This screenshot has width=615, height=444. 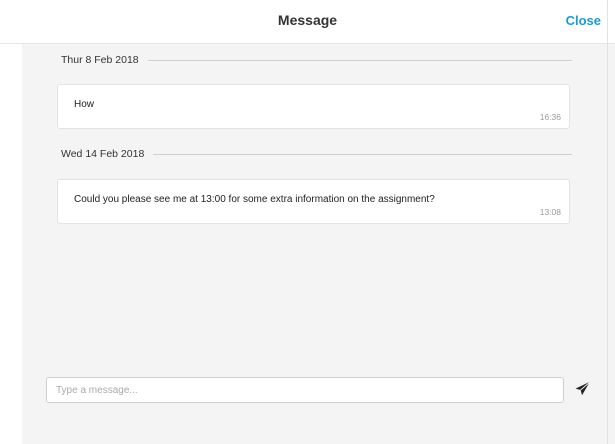 What do you see at coordinates (305, 390) in the screenshot?
I see `message-input` at bounding box center [305, 390].